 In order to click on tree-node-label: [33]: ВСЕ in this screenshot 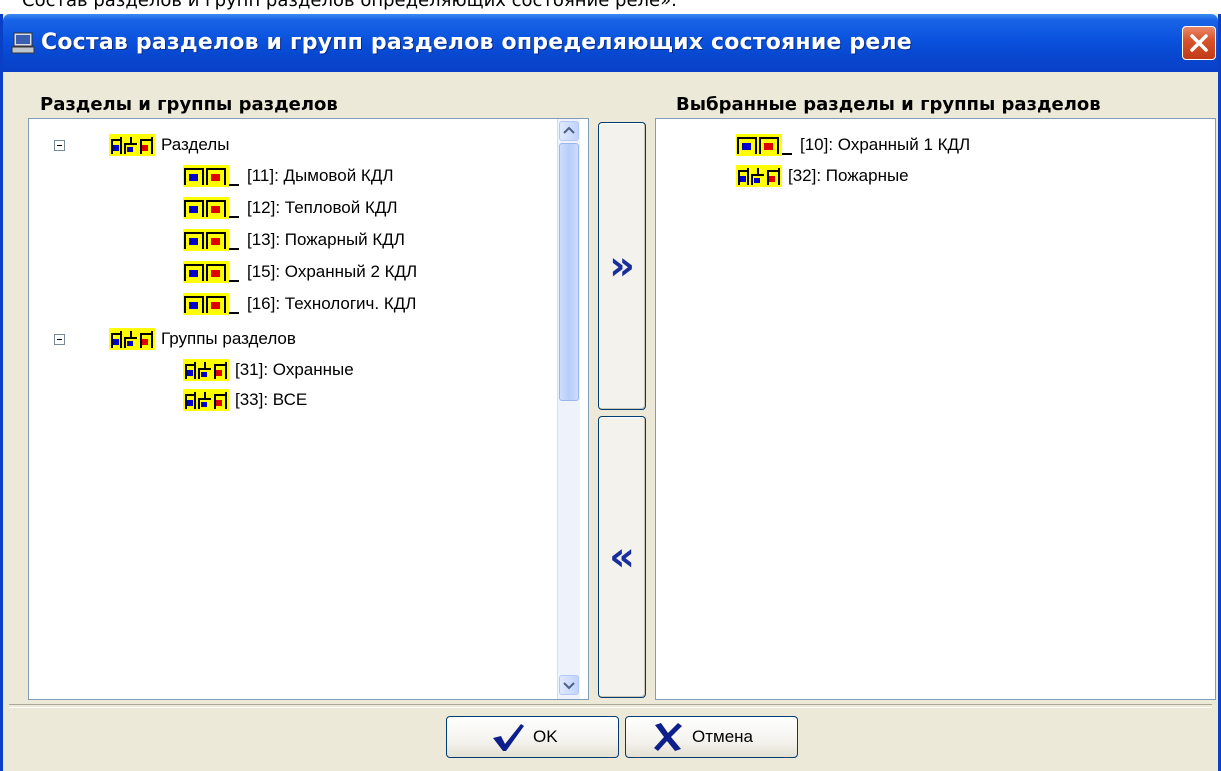, I will do `click(271, 399)`.